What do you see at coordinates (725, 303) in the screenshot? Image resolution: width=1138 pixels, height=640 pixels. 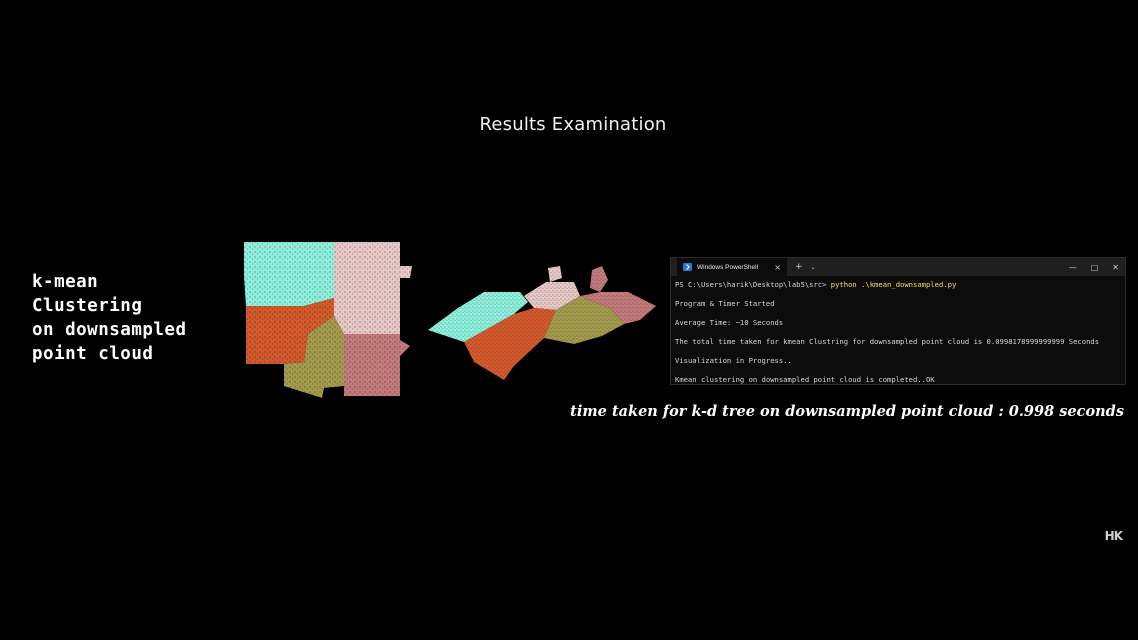 I see `terminal-output-line: Program & Timer Started` at bounding box center [725, 303].